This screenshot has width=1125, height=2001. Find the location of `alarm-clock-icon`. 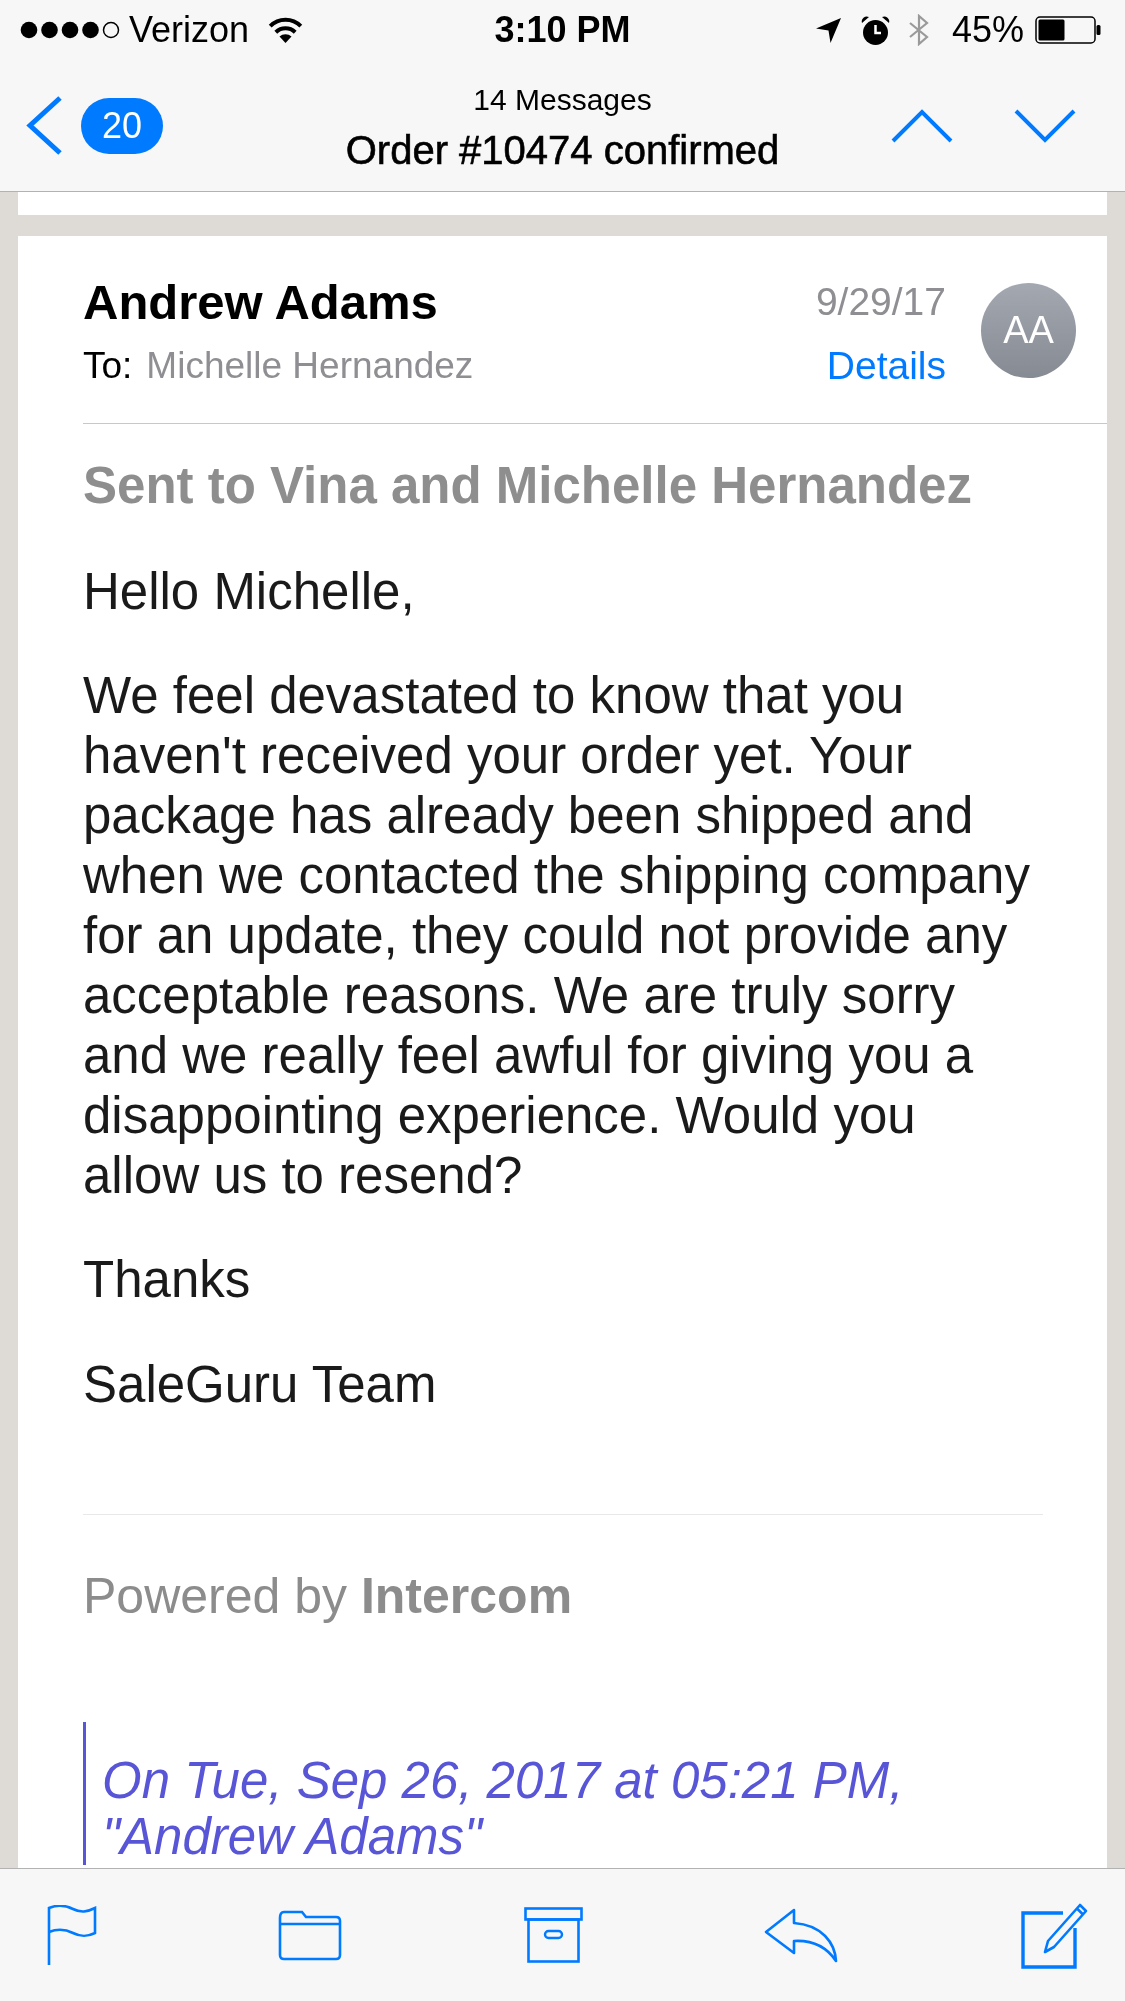

alarm-clock-icon is located at coordinates (875, 30).